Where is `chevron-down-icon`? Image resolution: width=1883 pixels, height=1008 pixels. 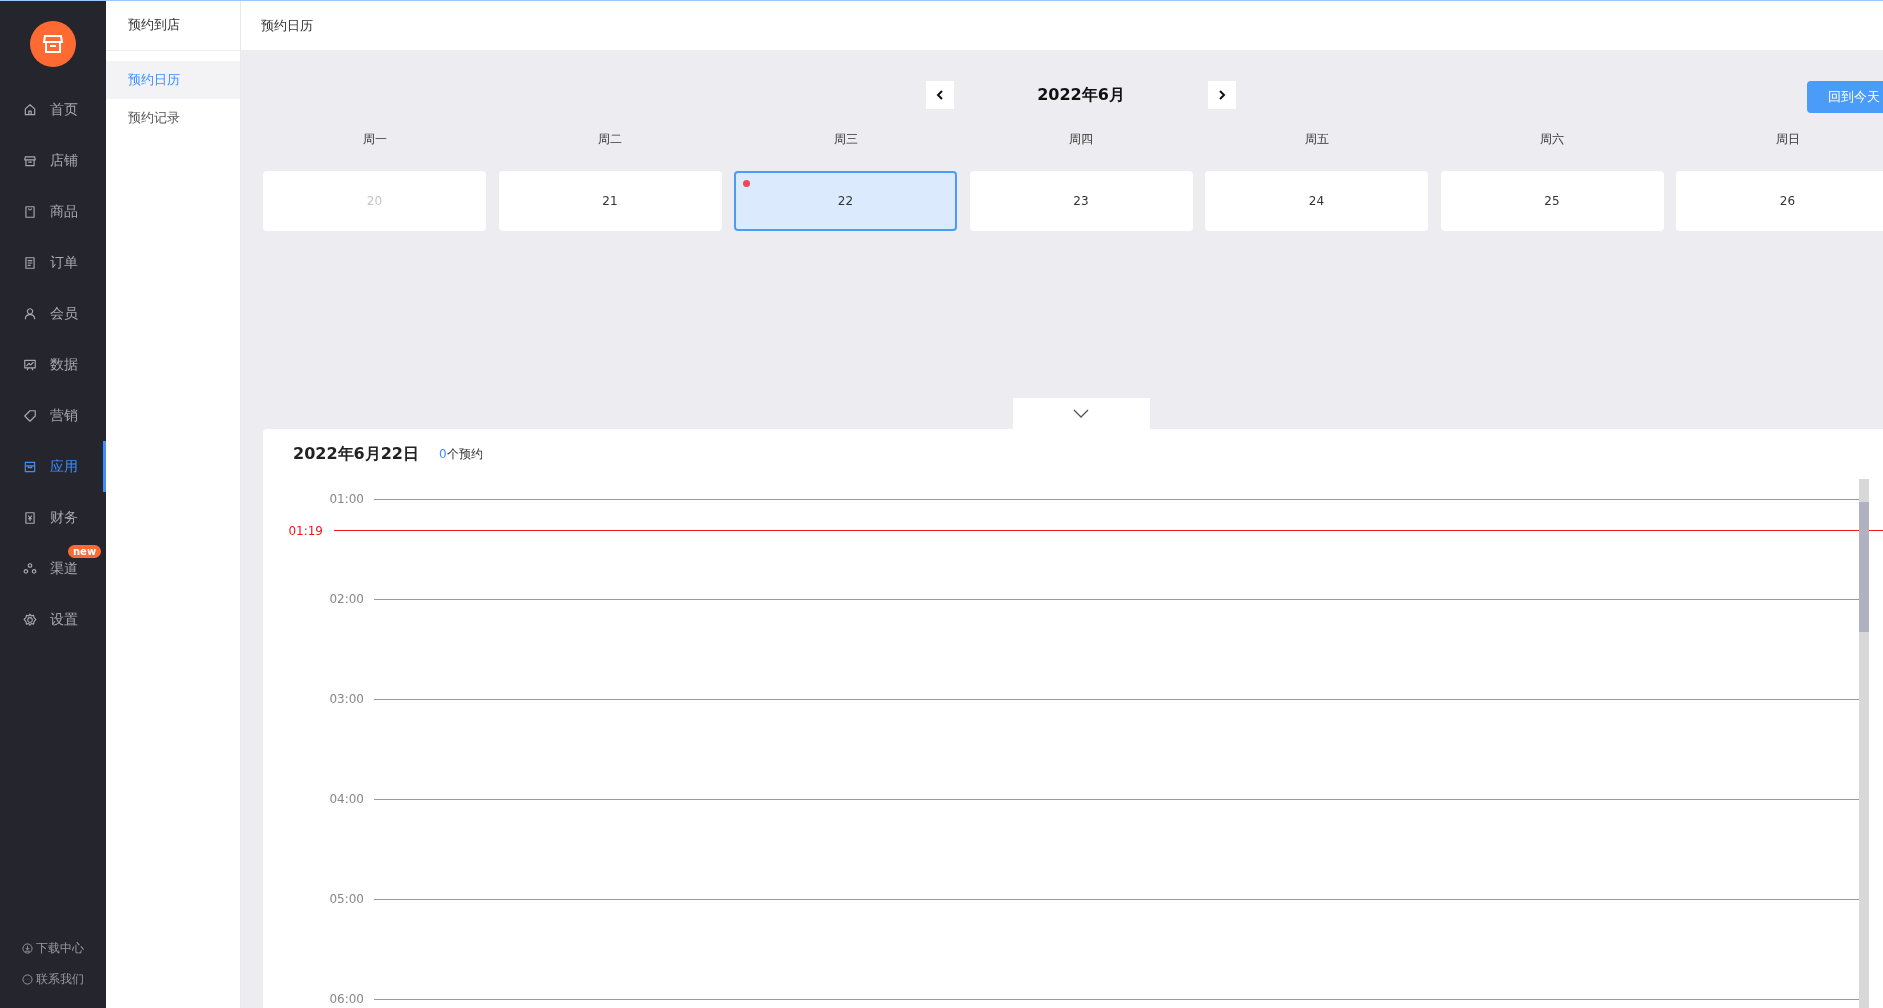 chevron-down-icon is located at coordinates (1081, 413).